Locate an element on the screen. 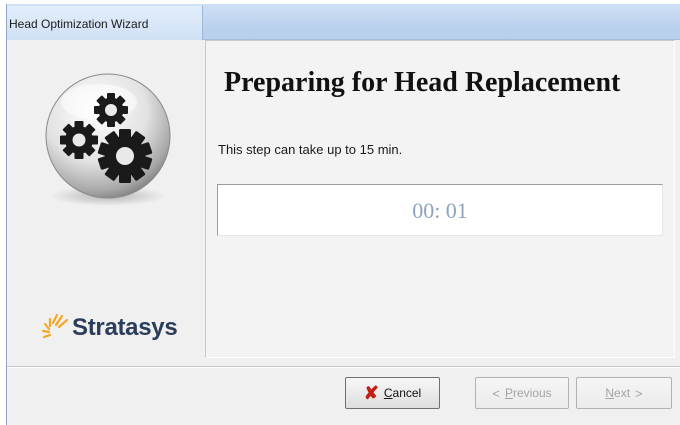  title-tab: Head Optimization Wizard is located at coordinates (105, 23).